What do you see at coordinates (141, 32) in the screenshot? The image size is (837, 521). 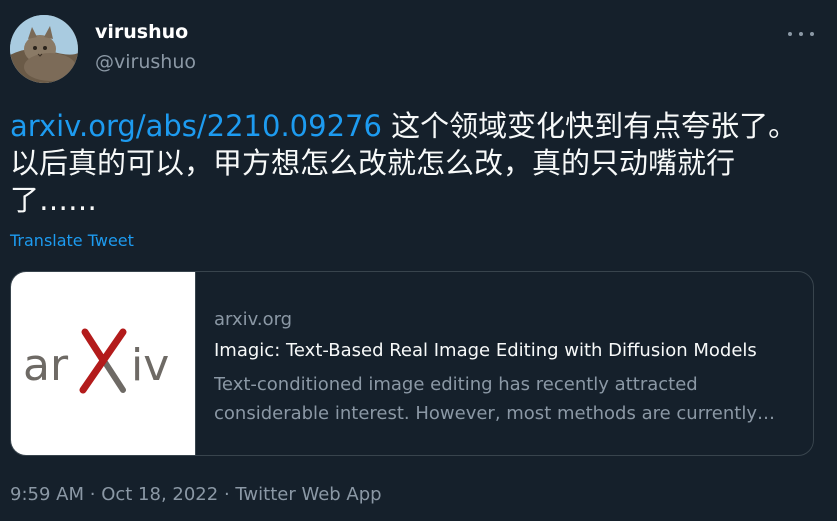 I see `display-name: virushuo` at bounding box center [141, 32].